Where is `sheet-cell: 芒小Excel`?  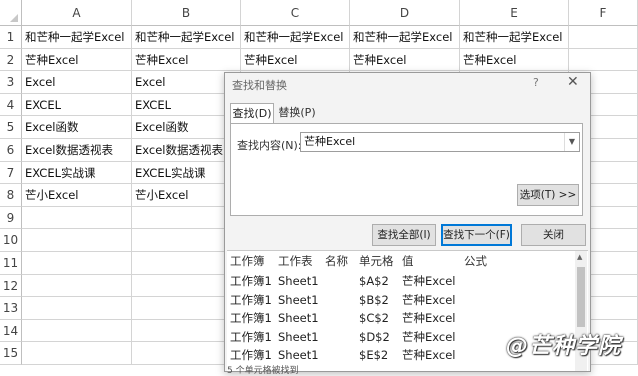
sheet-cell: 芒小Excel is located at coordinates (77, 195).